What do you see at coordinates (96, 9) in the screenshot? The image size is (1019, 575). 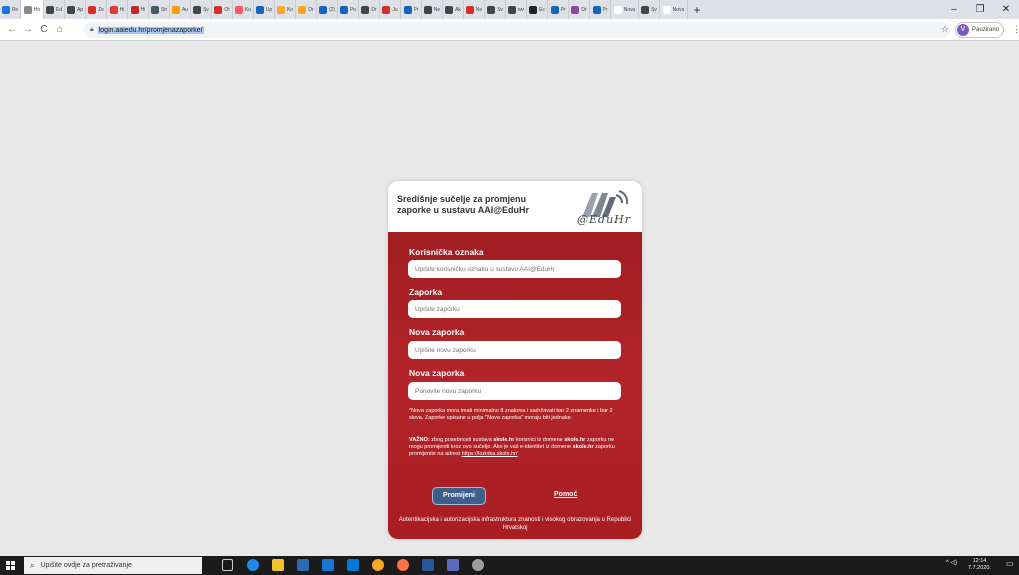 I see `browser-tab: Ze` at bounding box center [96, 9].